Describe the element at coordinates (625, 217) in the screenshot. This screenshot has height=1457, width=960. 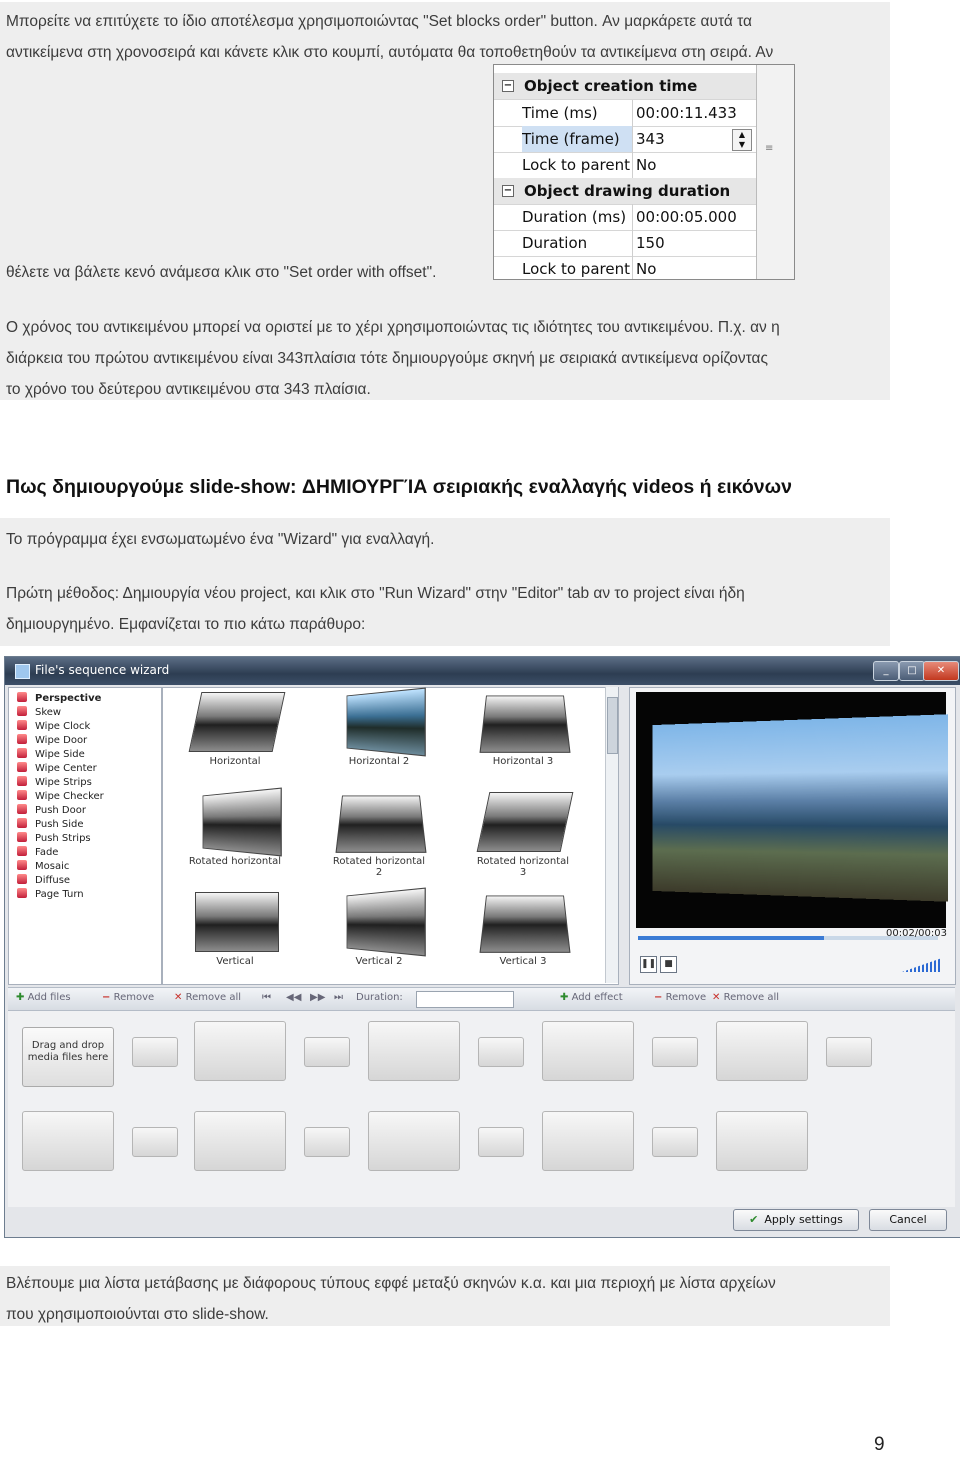
I see `property-row: Duration (ms) 00:00:05.000` at that location.